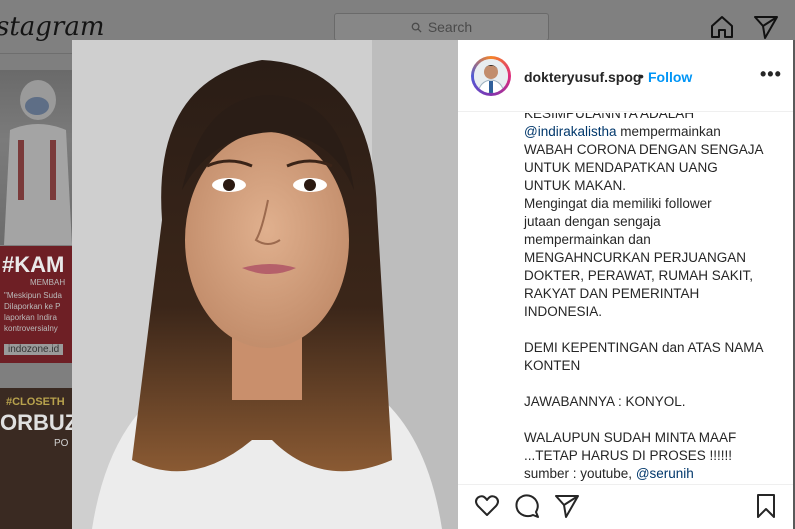 The width and height of the screenshot is (795, 529). What do you see at coordinates (609, 117) in the screenshot?
I see `caption-text: KESIMPULANNYA ADALAH` at bounding box center [609, 117].